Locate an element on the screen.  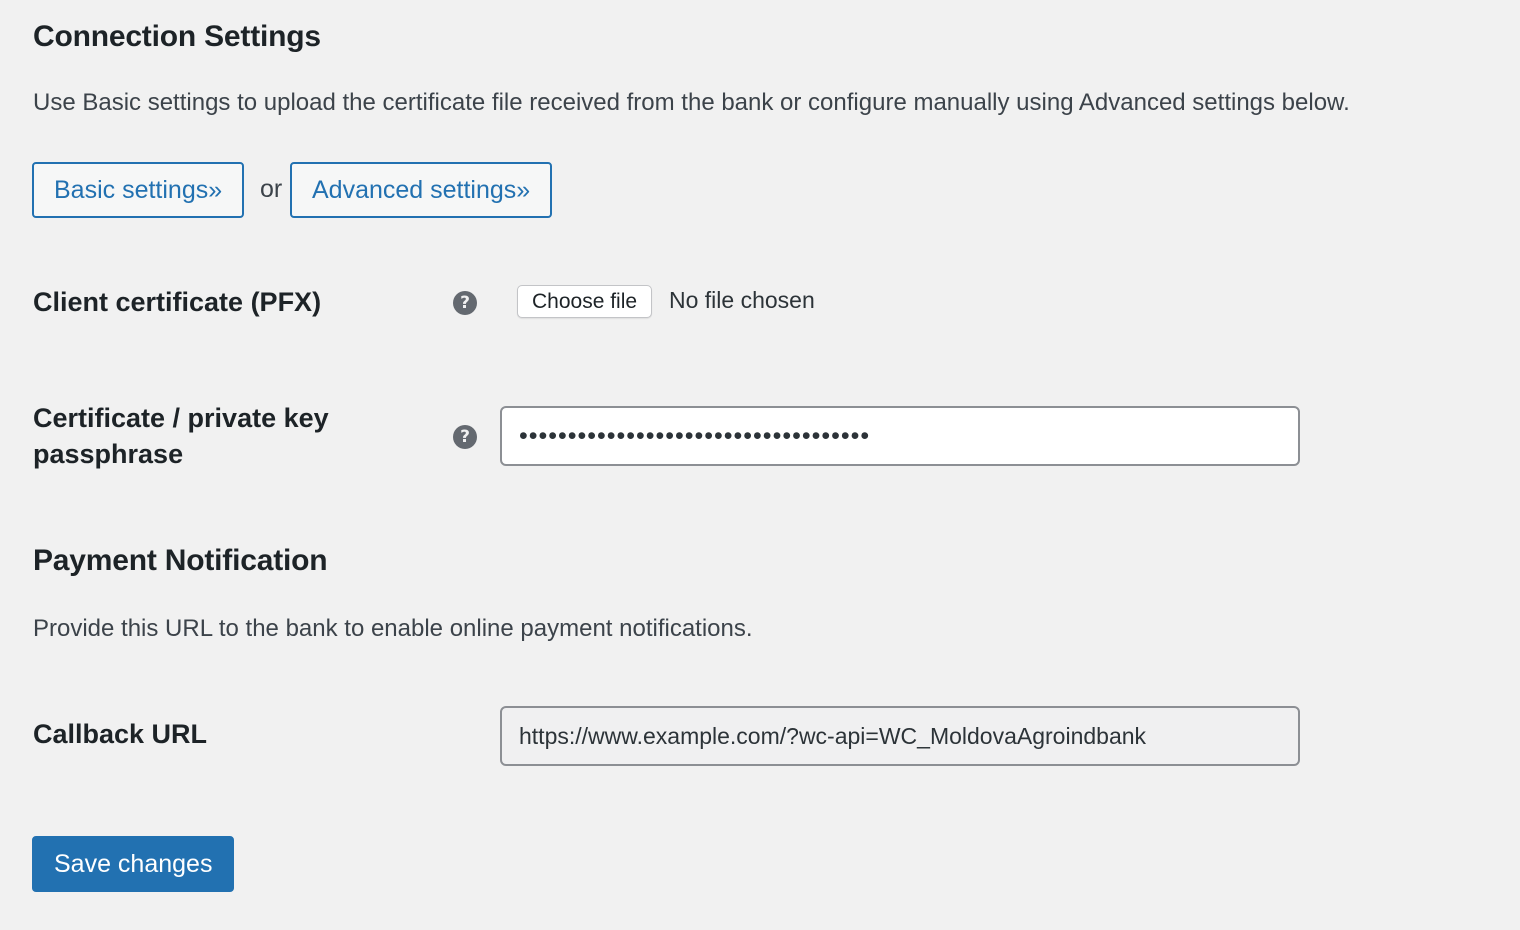
basic-settings-button: Basic settings» is located at coordinates (138, 190).